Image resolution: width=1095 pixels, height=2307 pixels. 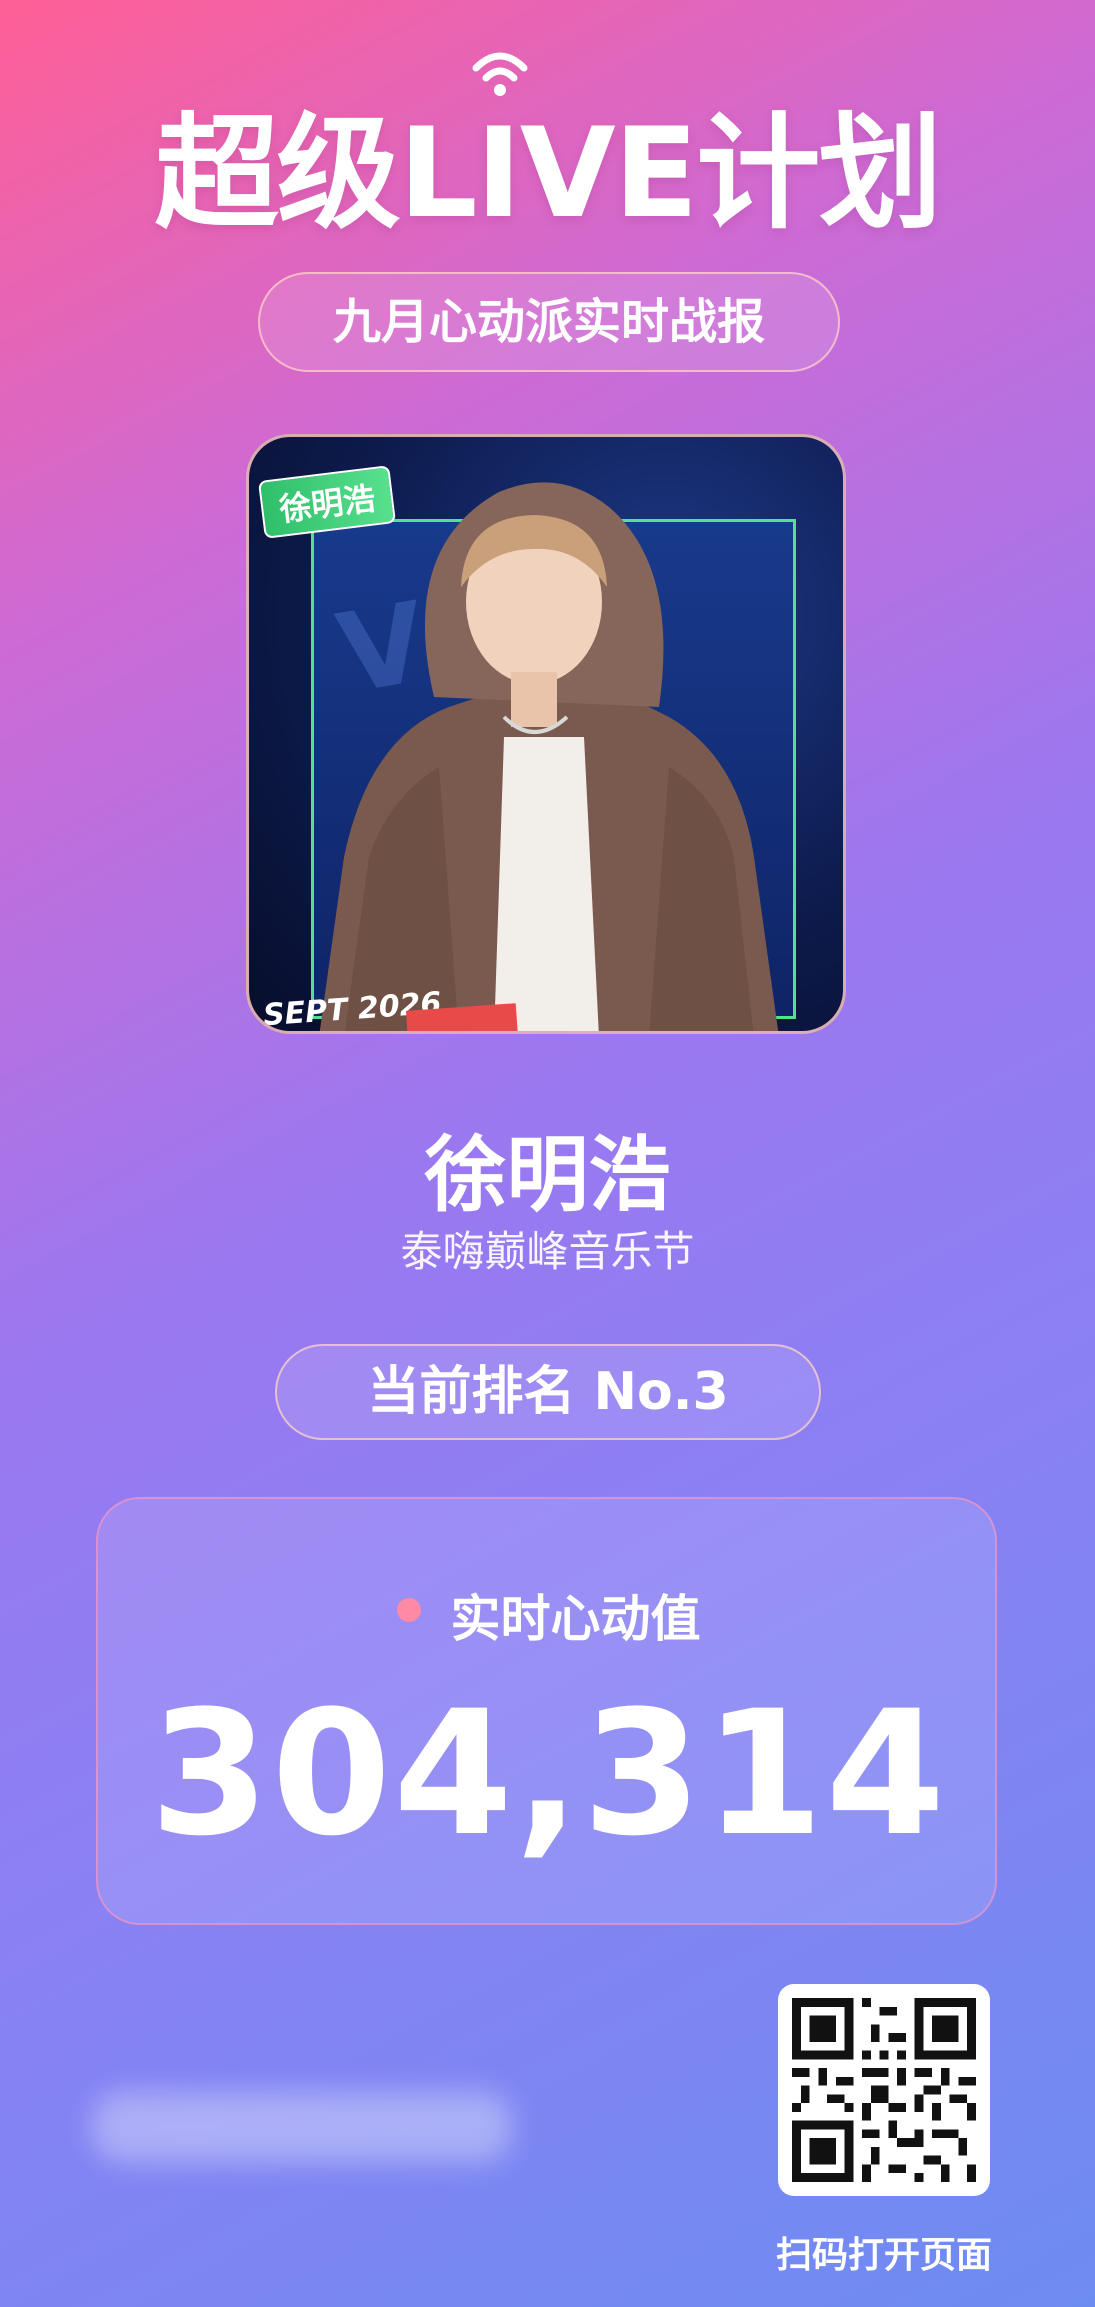 I want to click on blurred-brand-logo, so click(x=302, y=2127).